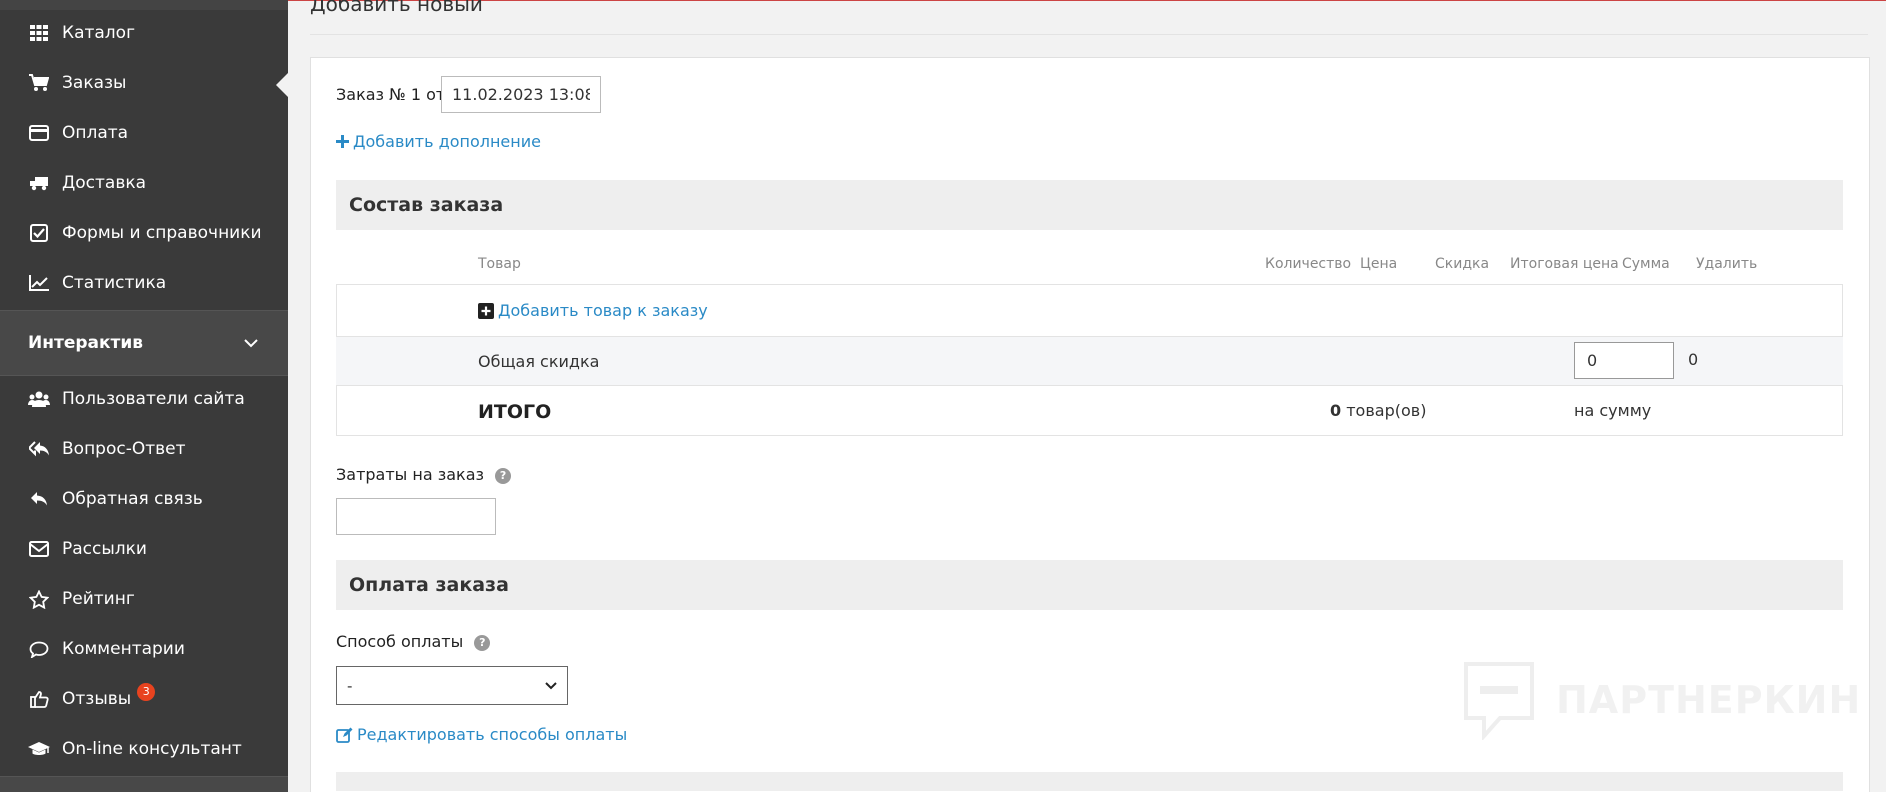  What do you see at coordinates (144, 784) in the screenshot?
I see `sidebar-bottom-strip` at bounding box center [144, 784].